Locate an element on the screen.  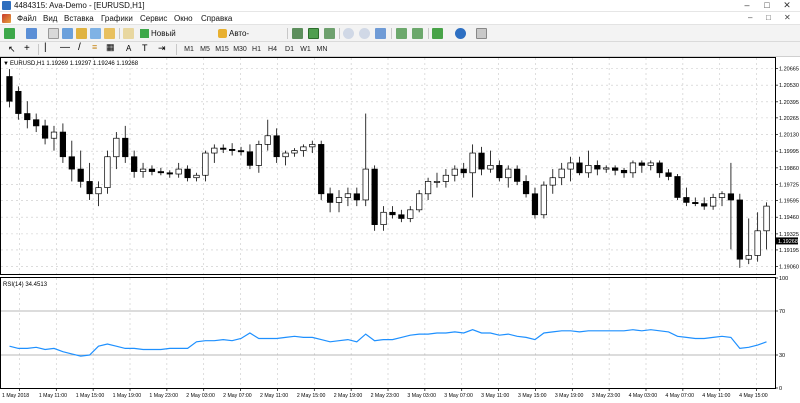
child-minimize-icon: – is located at coordinates (750, 17).